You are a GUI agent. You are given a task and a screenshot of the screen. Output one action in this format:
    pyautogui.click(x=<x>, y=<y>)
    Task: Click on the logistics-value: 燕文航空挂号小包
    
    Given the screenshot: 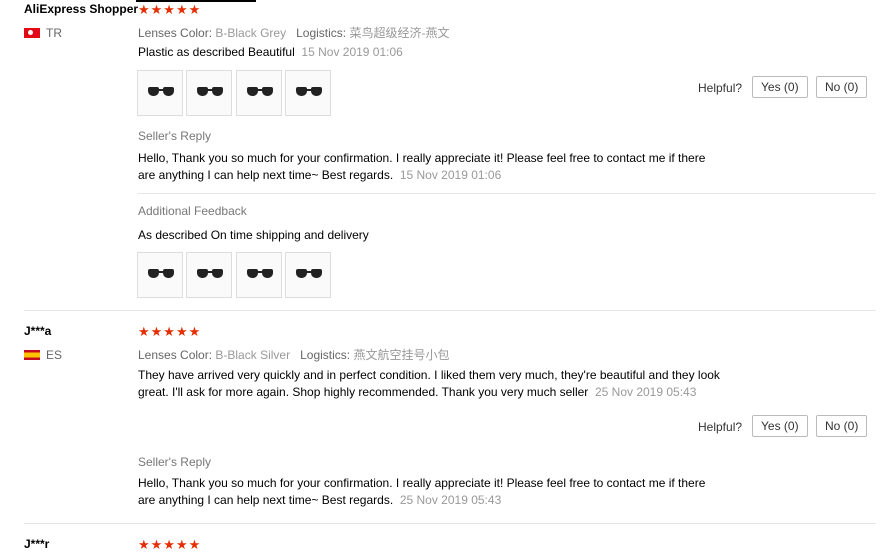 What is the action you would take?
    pyautogui.click(x=401, y=355)
    